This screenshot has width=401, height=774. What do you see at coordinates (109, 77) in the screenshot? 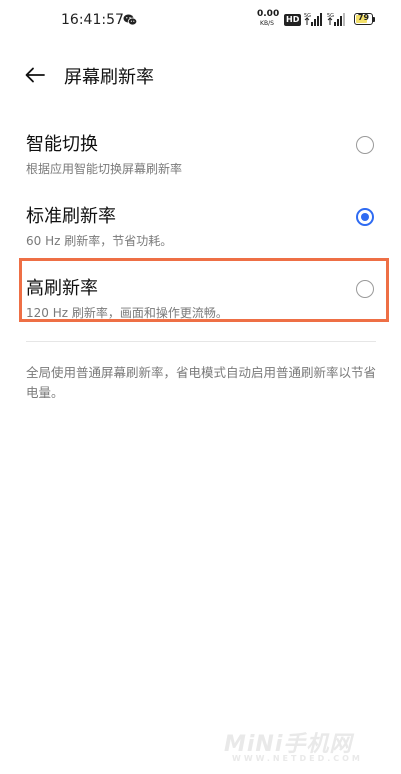
I see `page-title: 屏幕刷新率` at bounding box center [109, 77].